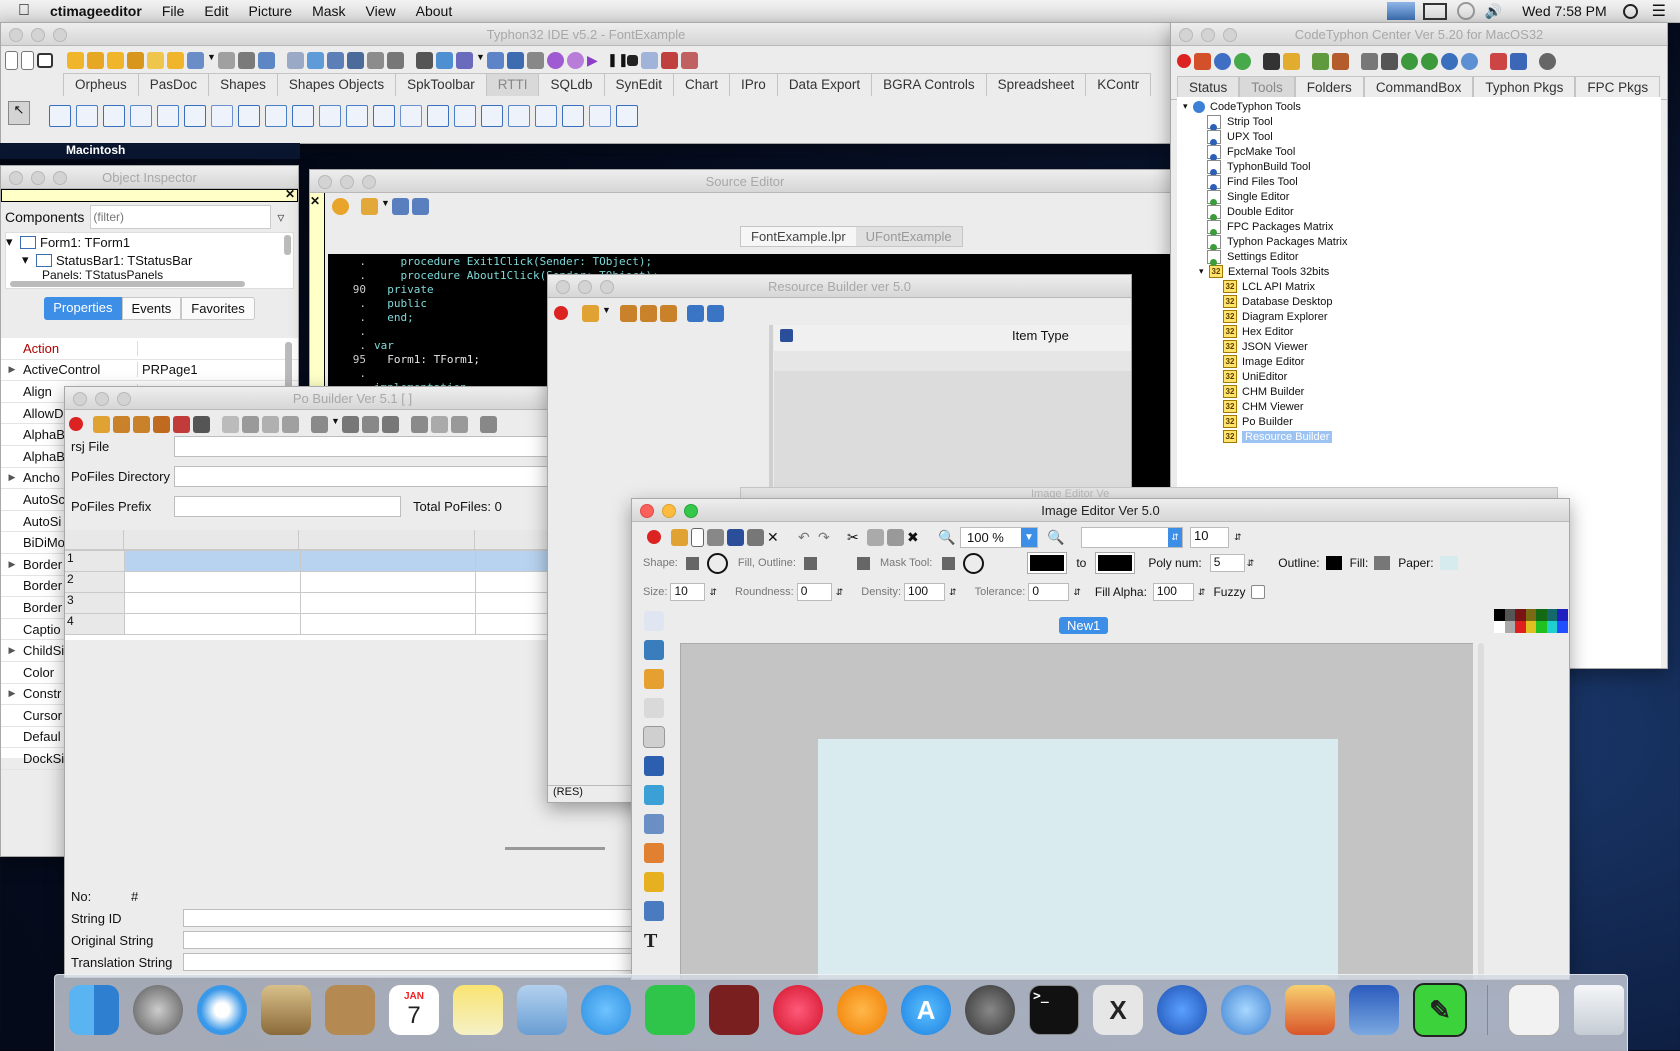  Describe the element at coordinates (654, 621) in the screenshot. I see `page-icon` at that location.